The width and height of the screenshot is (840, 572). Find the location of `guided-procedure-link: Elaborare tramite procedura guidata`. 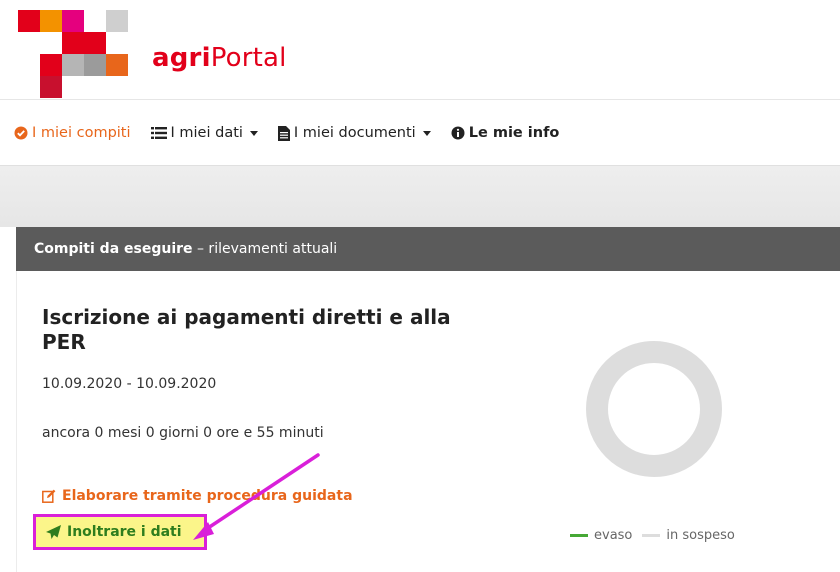

guided-procedure-link: Elaborare tramite procedura guidata is located at coordinates (197, 496).